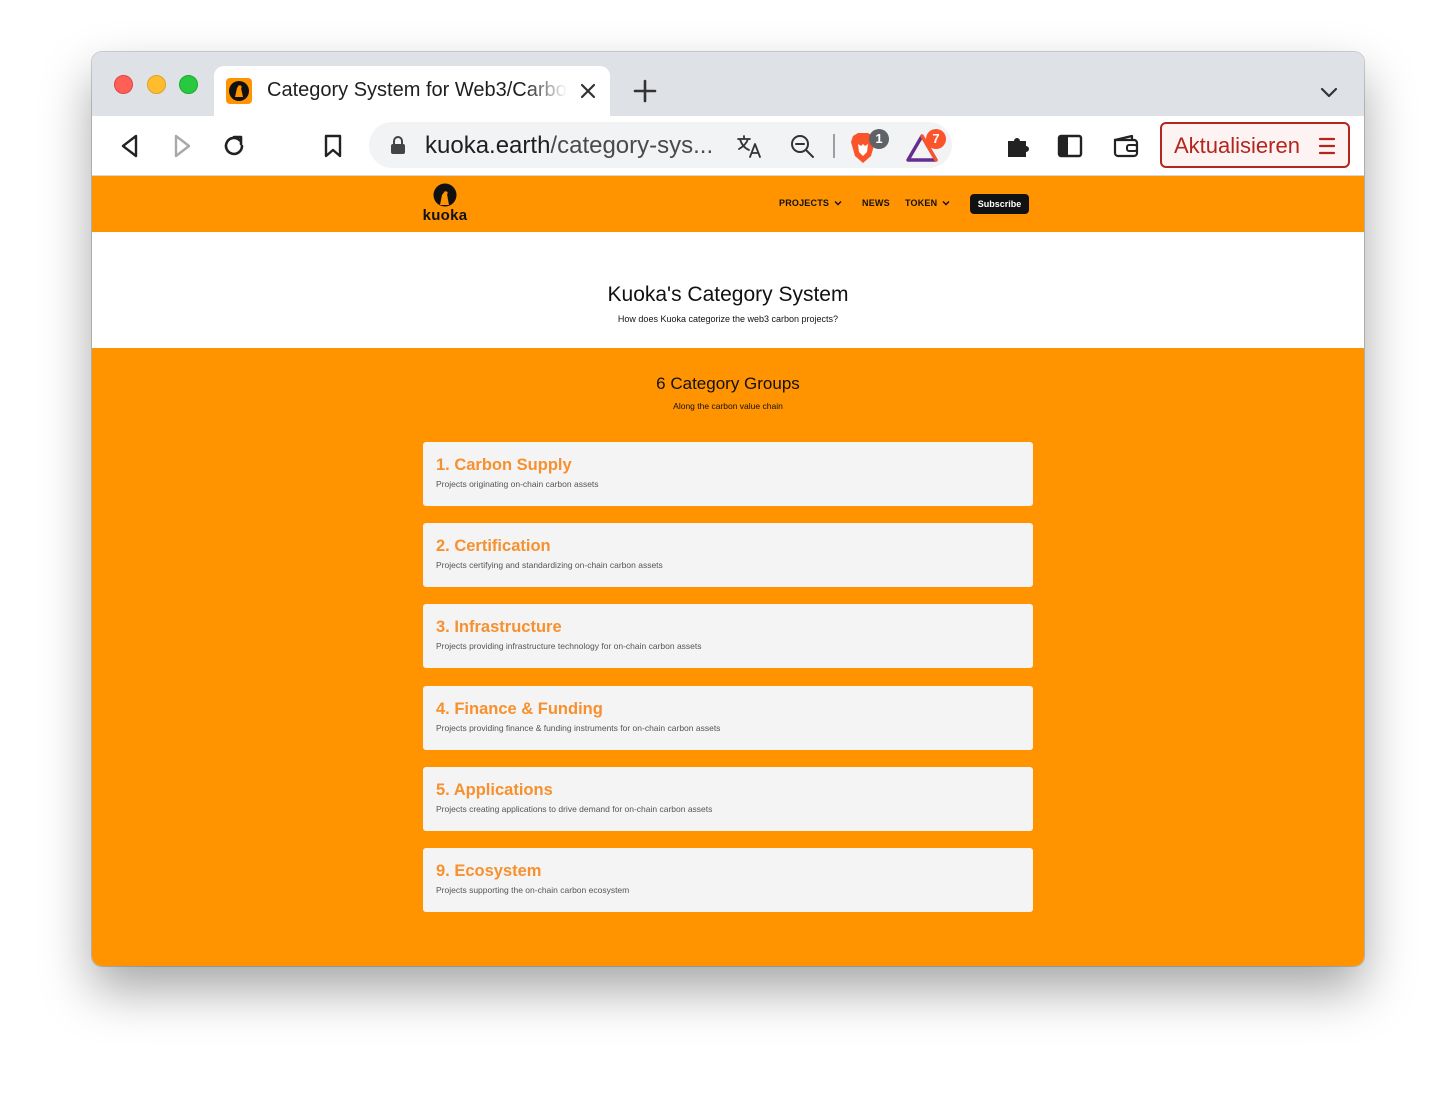 The image size is (1456, 1097). What do you see at coordinates (445, 195) in the screenshot?
I see `kuoka-logo-icon` at bounding box center [445, 195].